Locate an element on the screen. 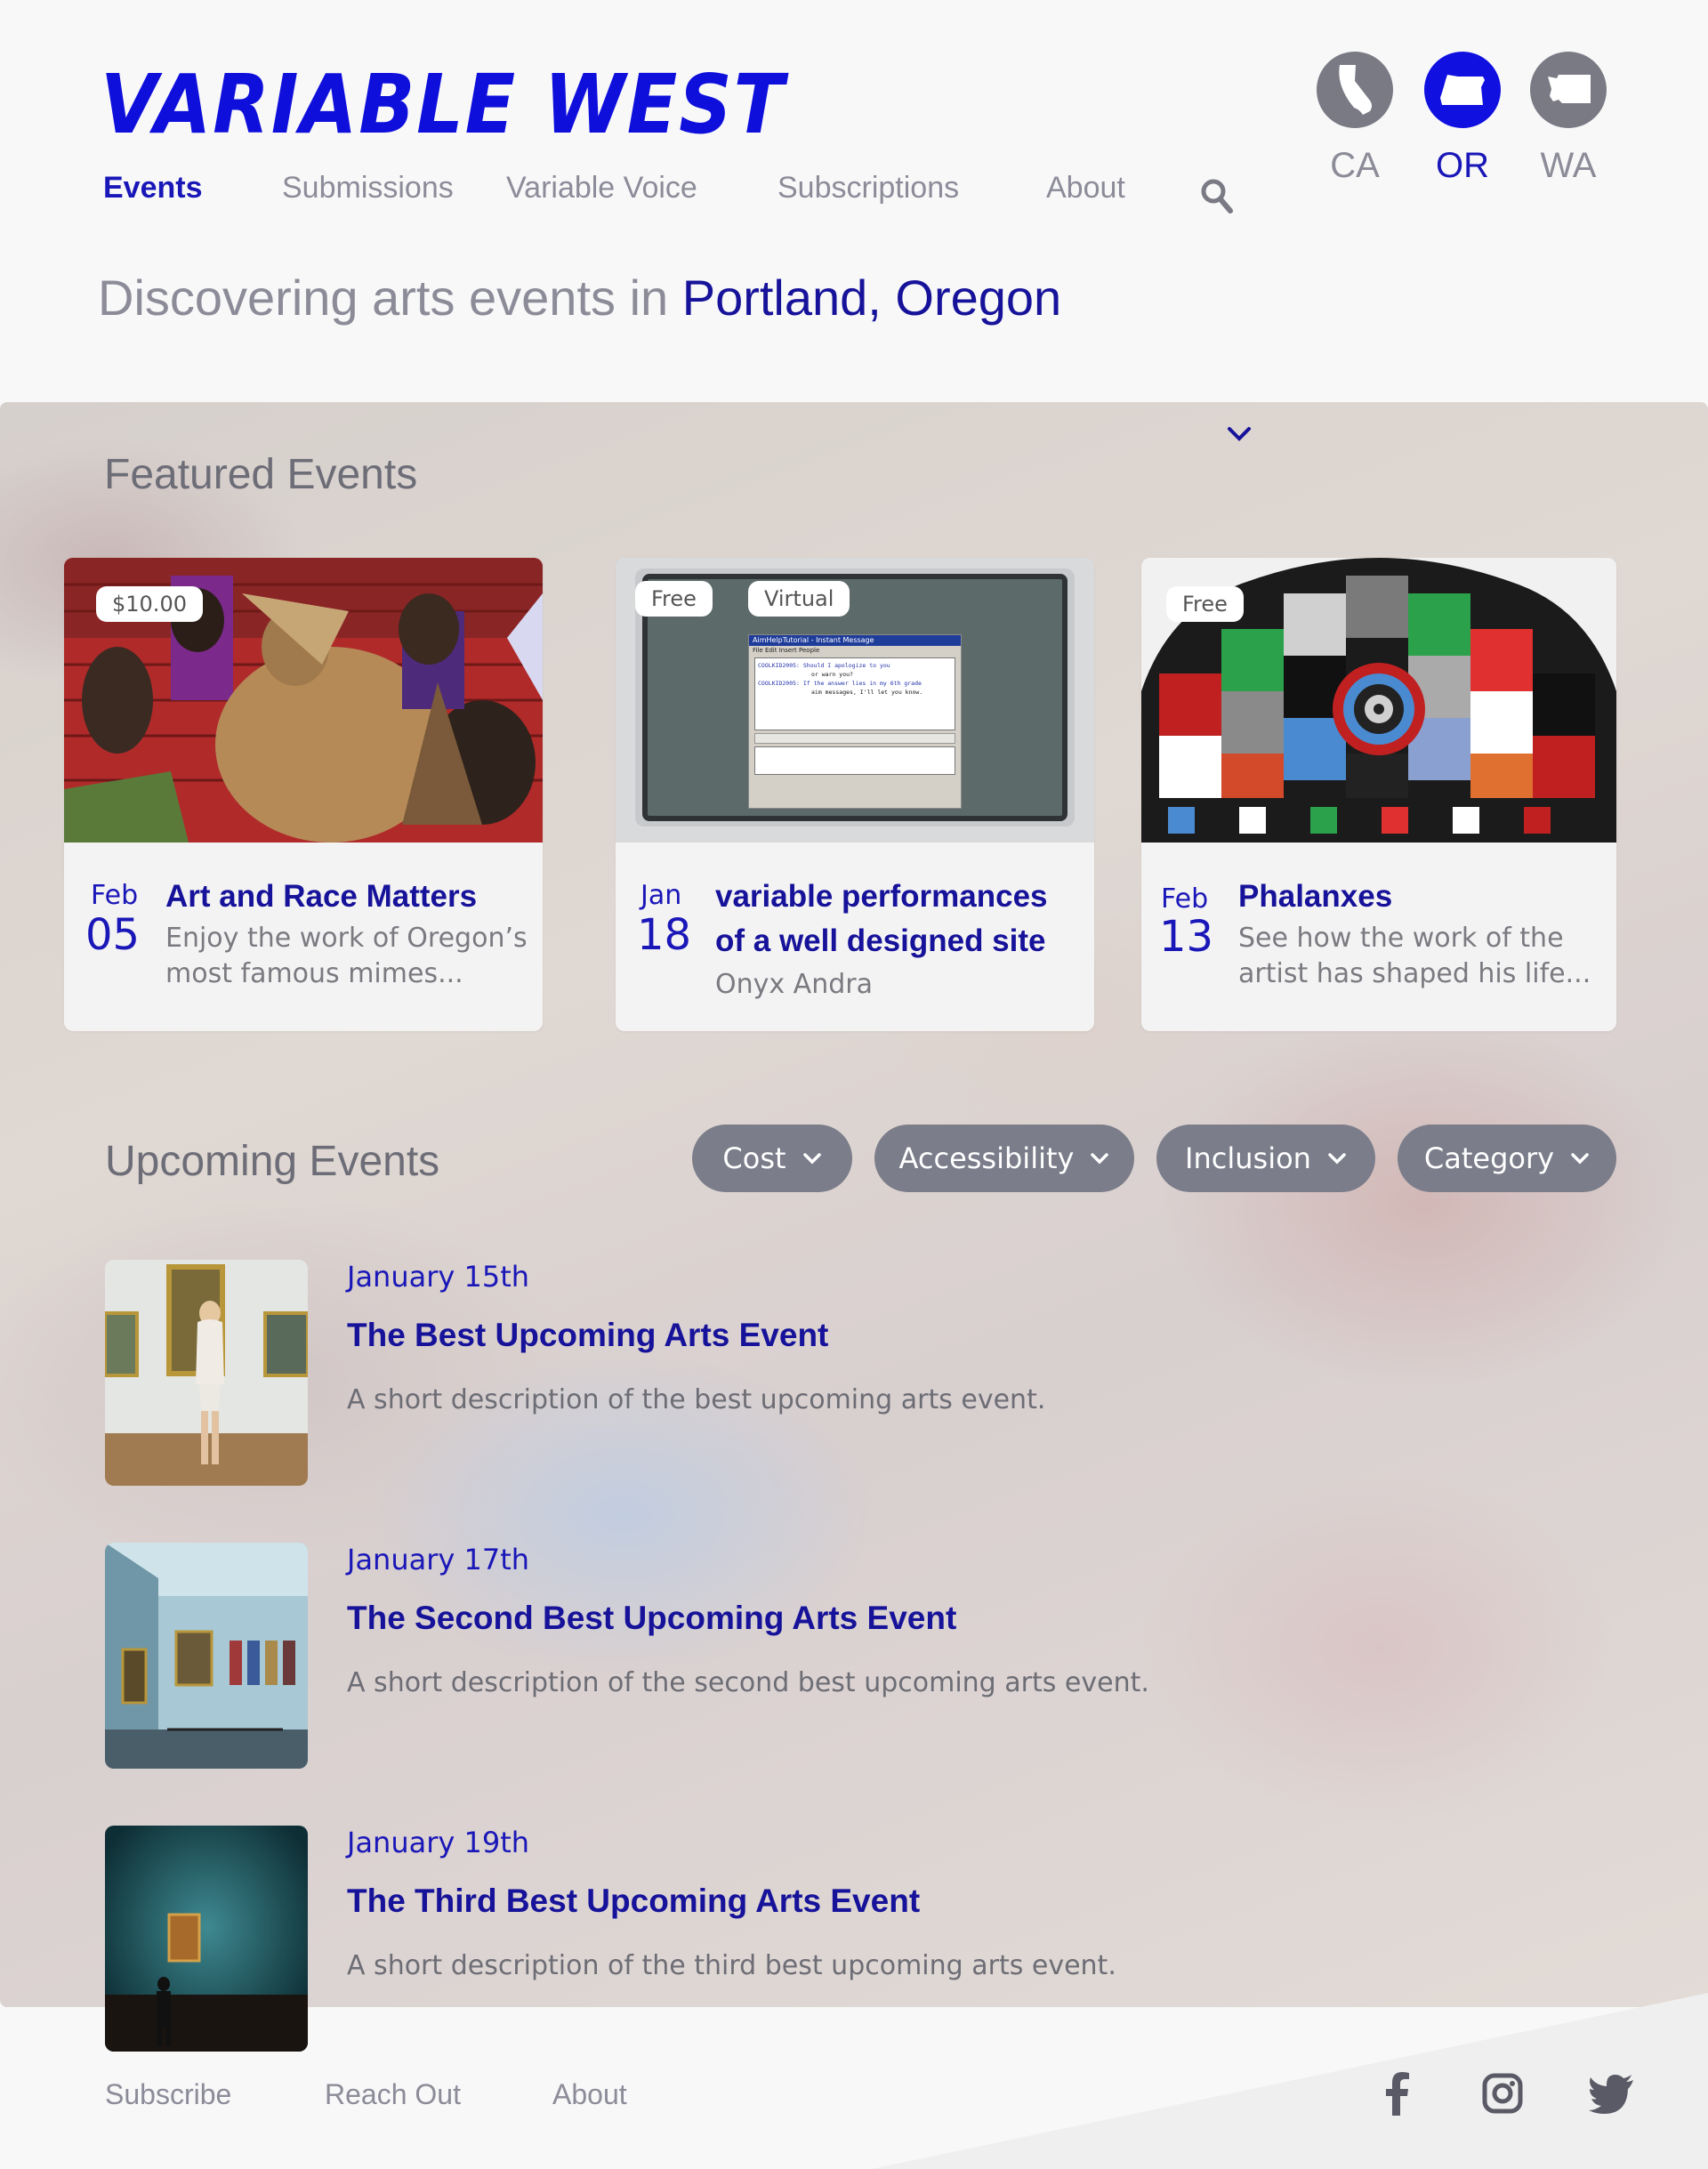 Image resolution: width=1708 pixels, height=2169 pixels. im-compose-box is located at coordinates (854, 760).